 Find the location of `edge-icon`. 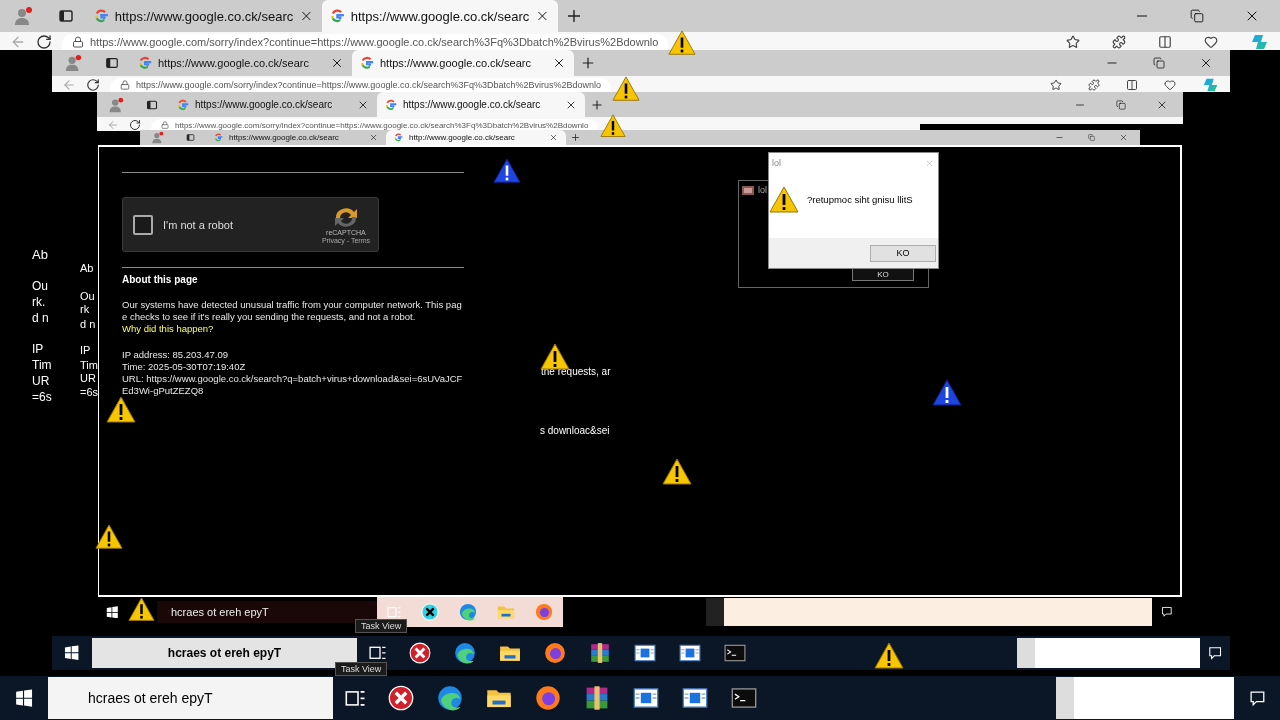

edge-icon is located at coordinates (468, 612).